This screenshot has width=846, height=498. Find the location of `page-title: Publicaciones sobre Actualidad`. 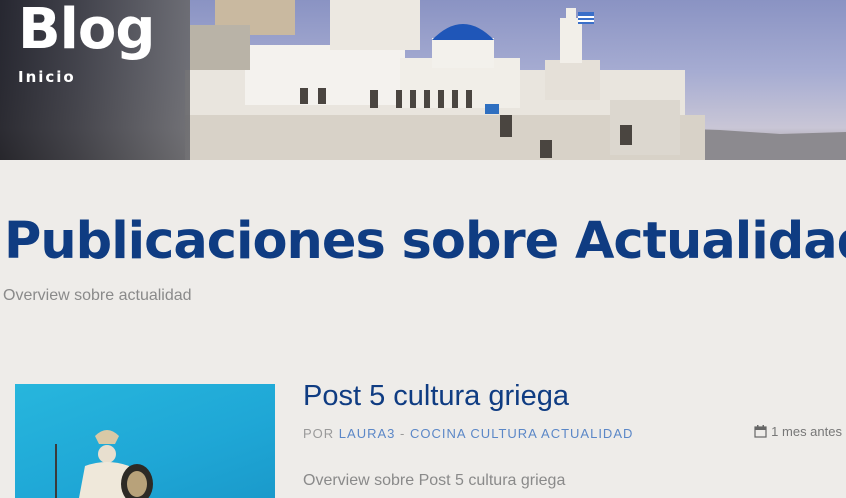

page-title: Publicaciones sobre Actualidad is located at coordinates (425, 241).